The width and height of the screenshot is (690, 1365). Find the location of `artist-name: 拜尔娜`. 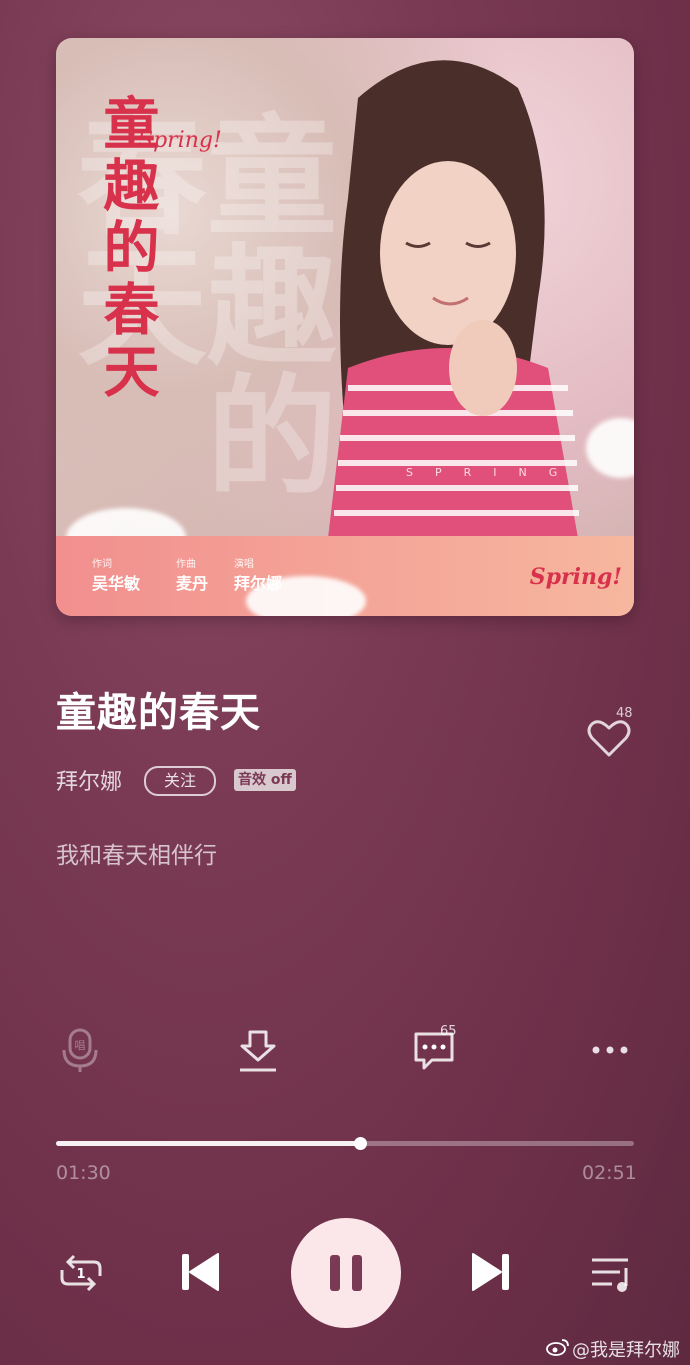

artist-name: 拜尔娜 is located at coordinates (89, 780).